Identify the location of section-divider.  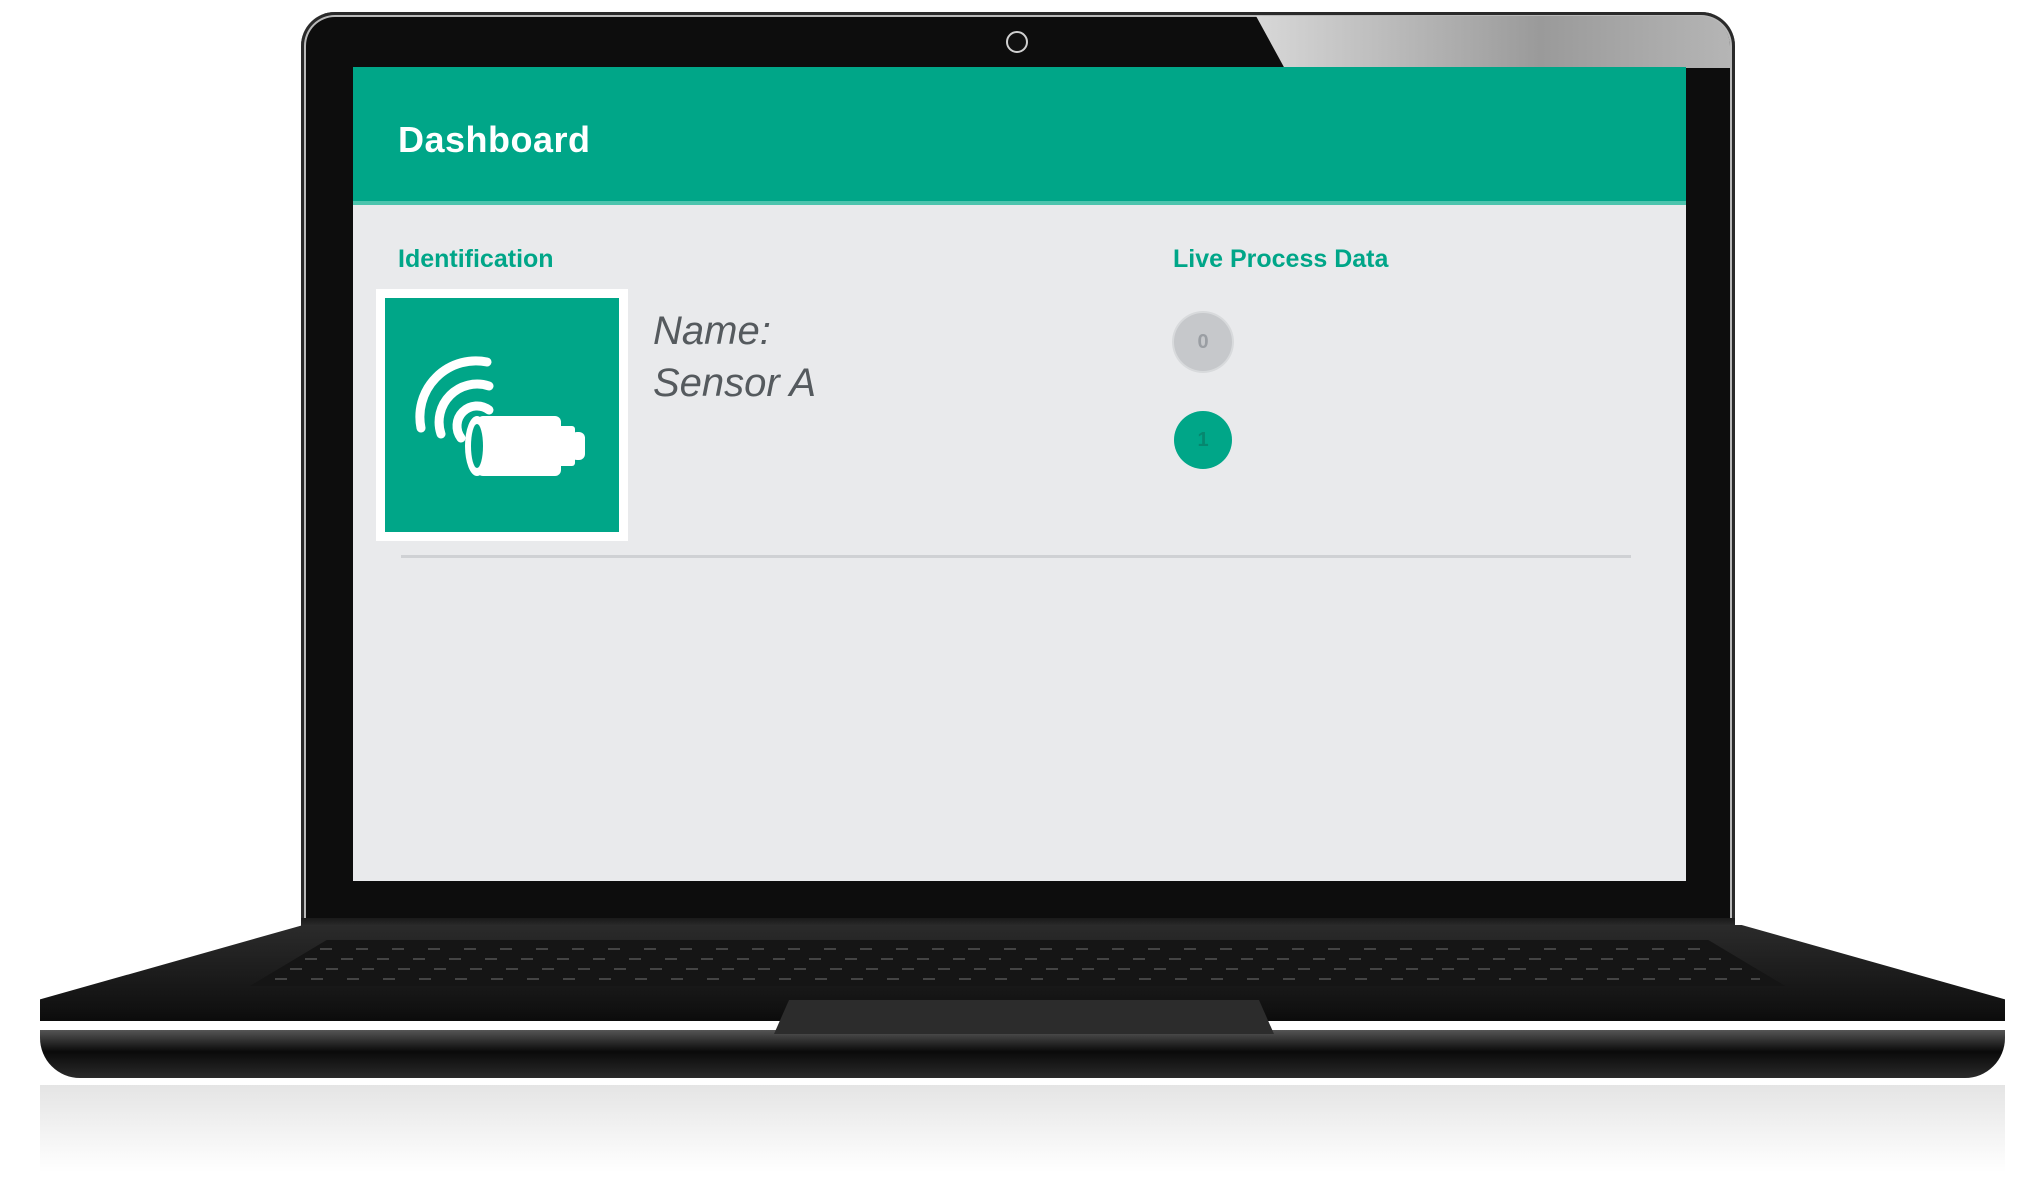
(1016, 556).